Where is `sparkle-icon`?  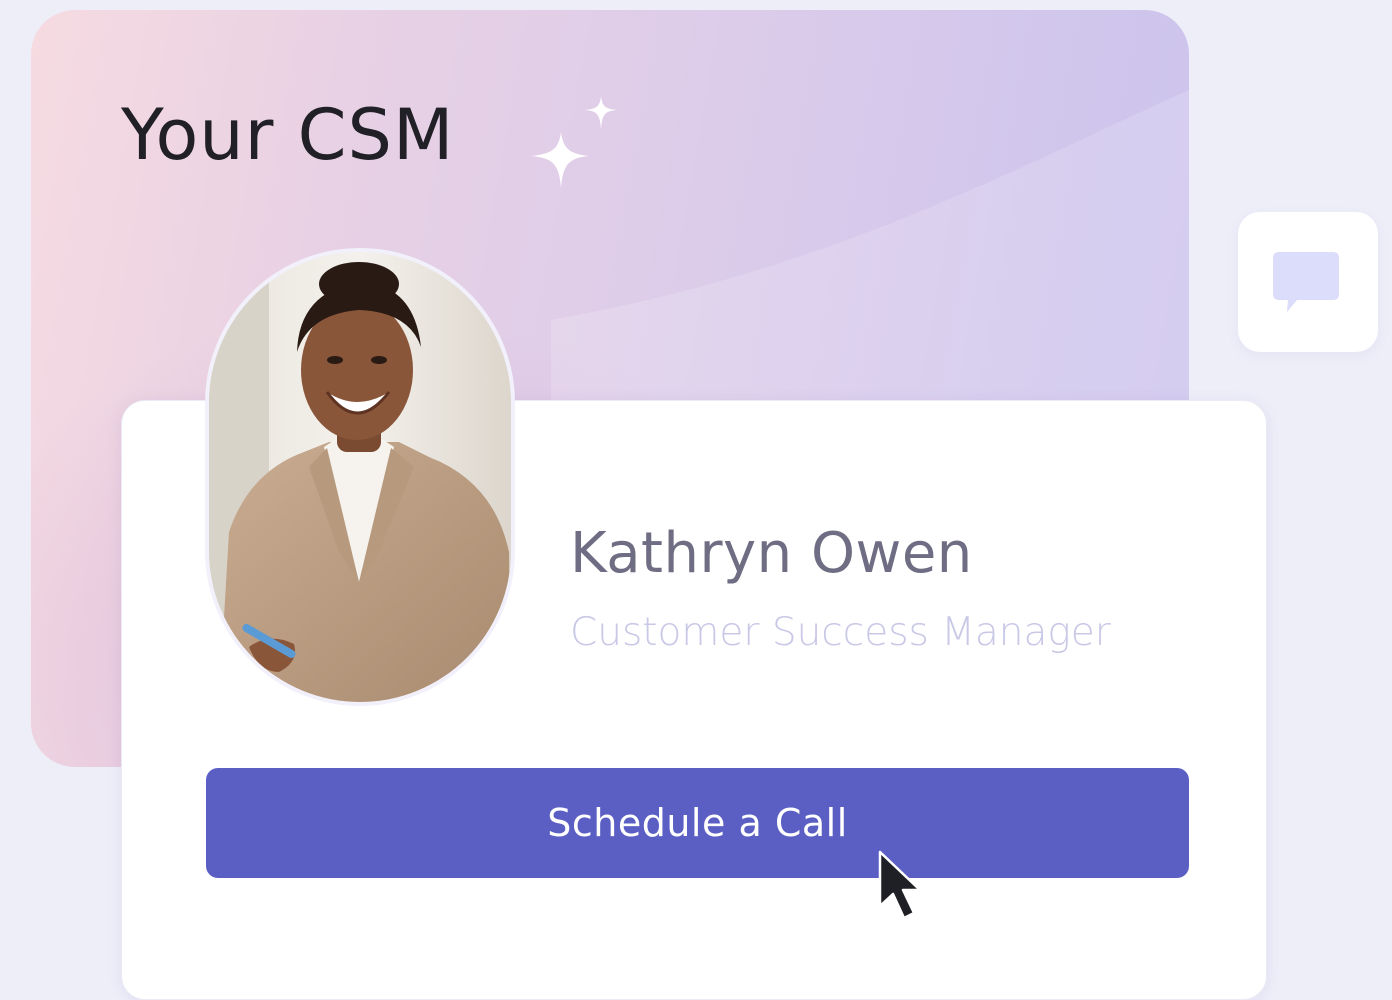 sparkle-icon is located at coordinates (574, 142).